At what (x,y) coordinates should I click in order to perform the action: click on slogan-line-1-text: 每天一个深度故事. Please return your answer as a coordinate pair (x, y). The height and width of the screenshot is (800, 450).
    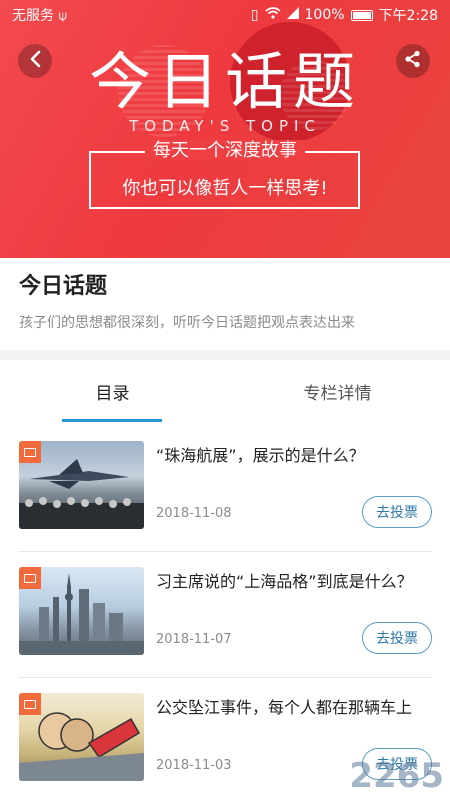
    Looking at the image, I should click on (225, 150).